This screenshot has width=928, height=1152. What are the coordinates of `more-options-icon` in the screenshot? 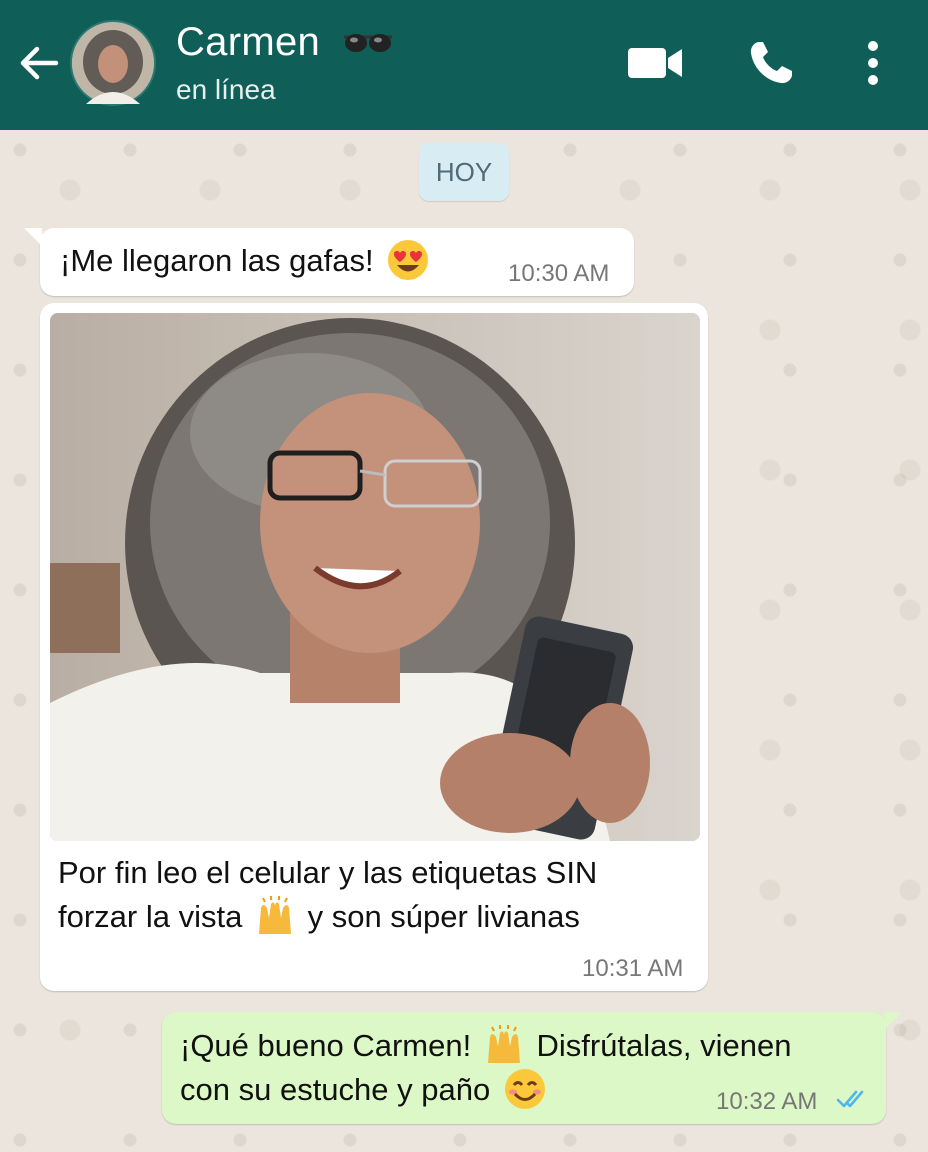 It's located at (873, 63).